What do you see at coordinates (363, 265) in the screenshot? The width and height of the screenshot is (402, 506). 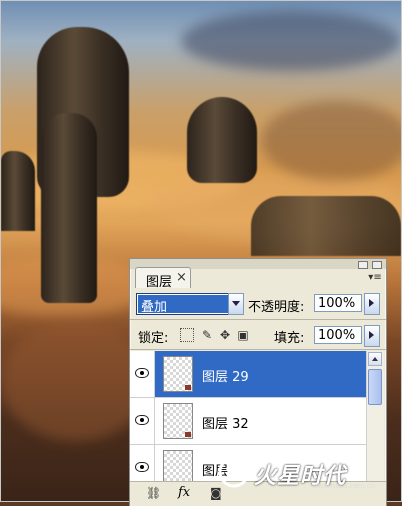 I see `minimize-button` at bounding box center [363, 265].